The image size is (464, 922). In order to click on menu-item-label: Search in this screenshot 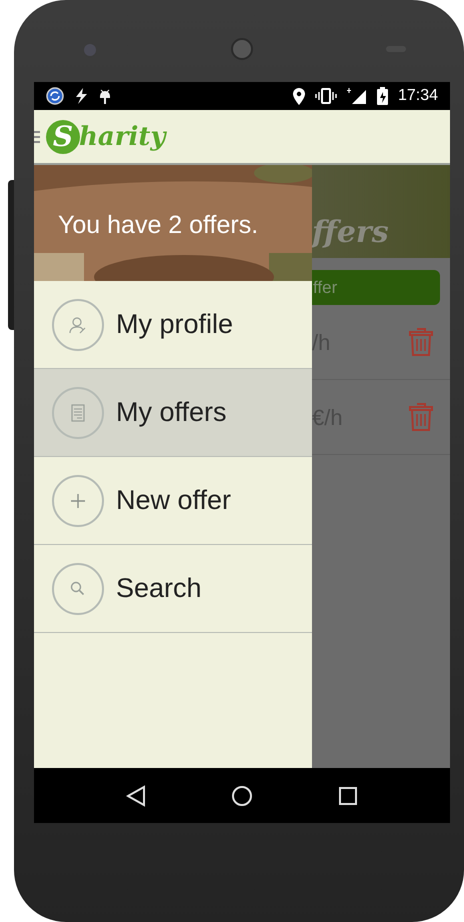, I will do `click(159, 589)`.